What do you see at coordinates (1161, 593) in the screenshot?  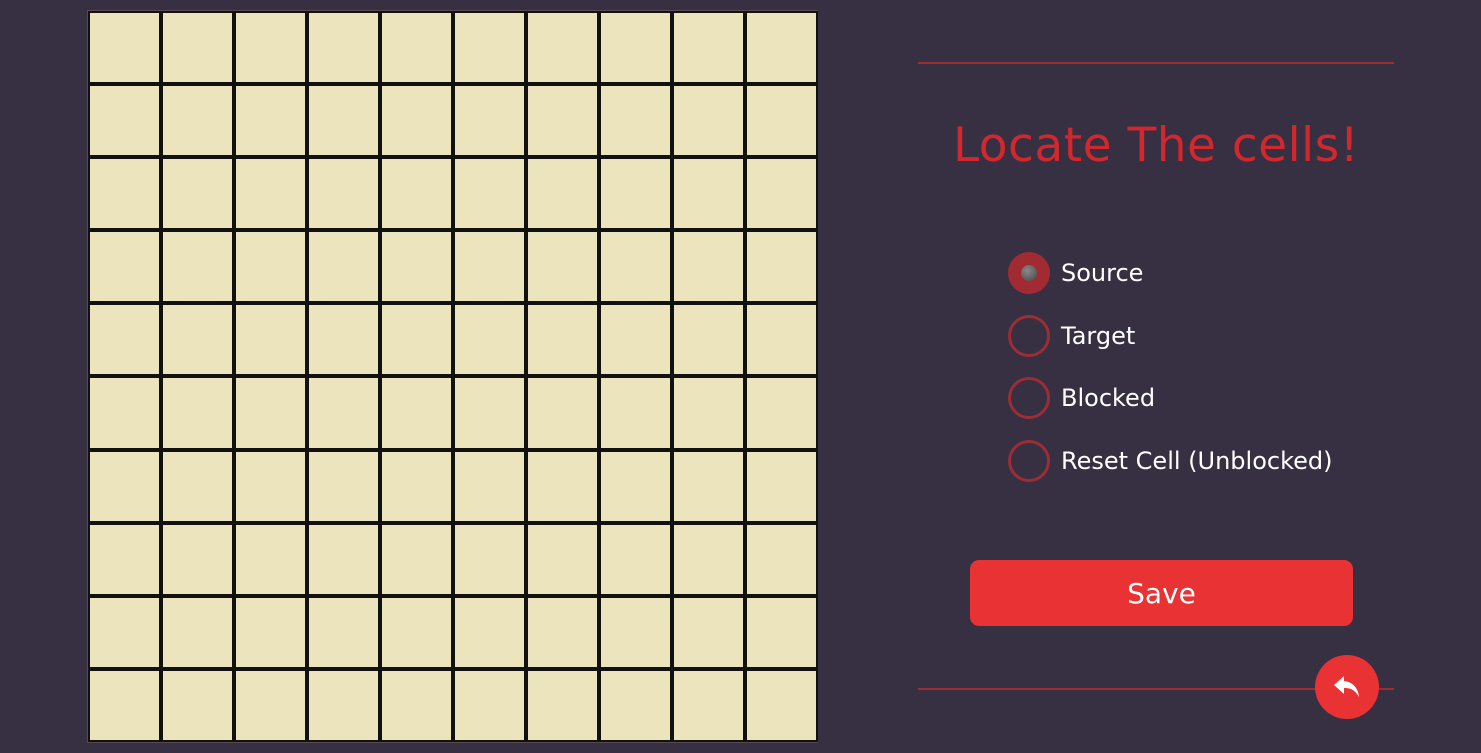 I see `save-button: Save` at bounding box center [1161, 593].